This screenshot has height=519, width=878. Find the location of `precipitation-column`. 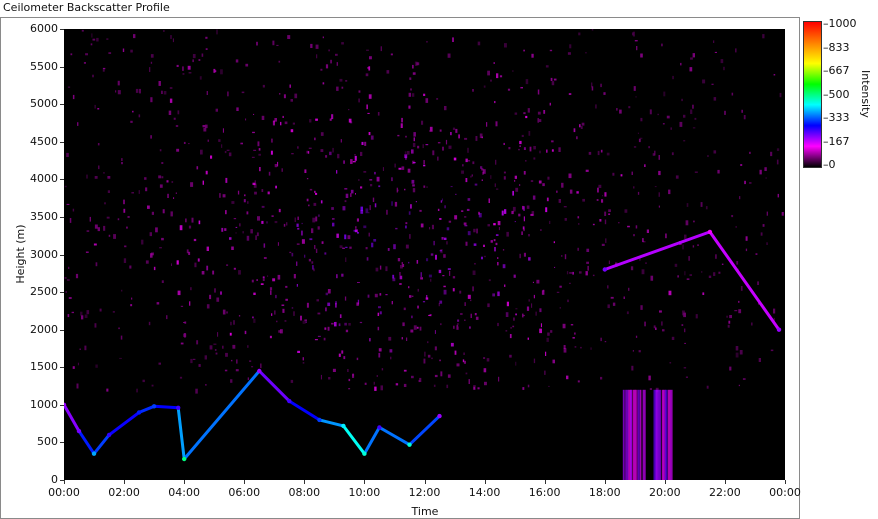

precipitation-column is located at coordinates (669, 434).